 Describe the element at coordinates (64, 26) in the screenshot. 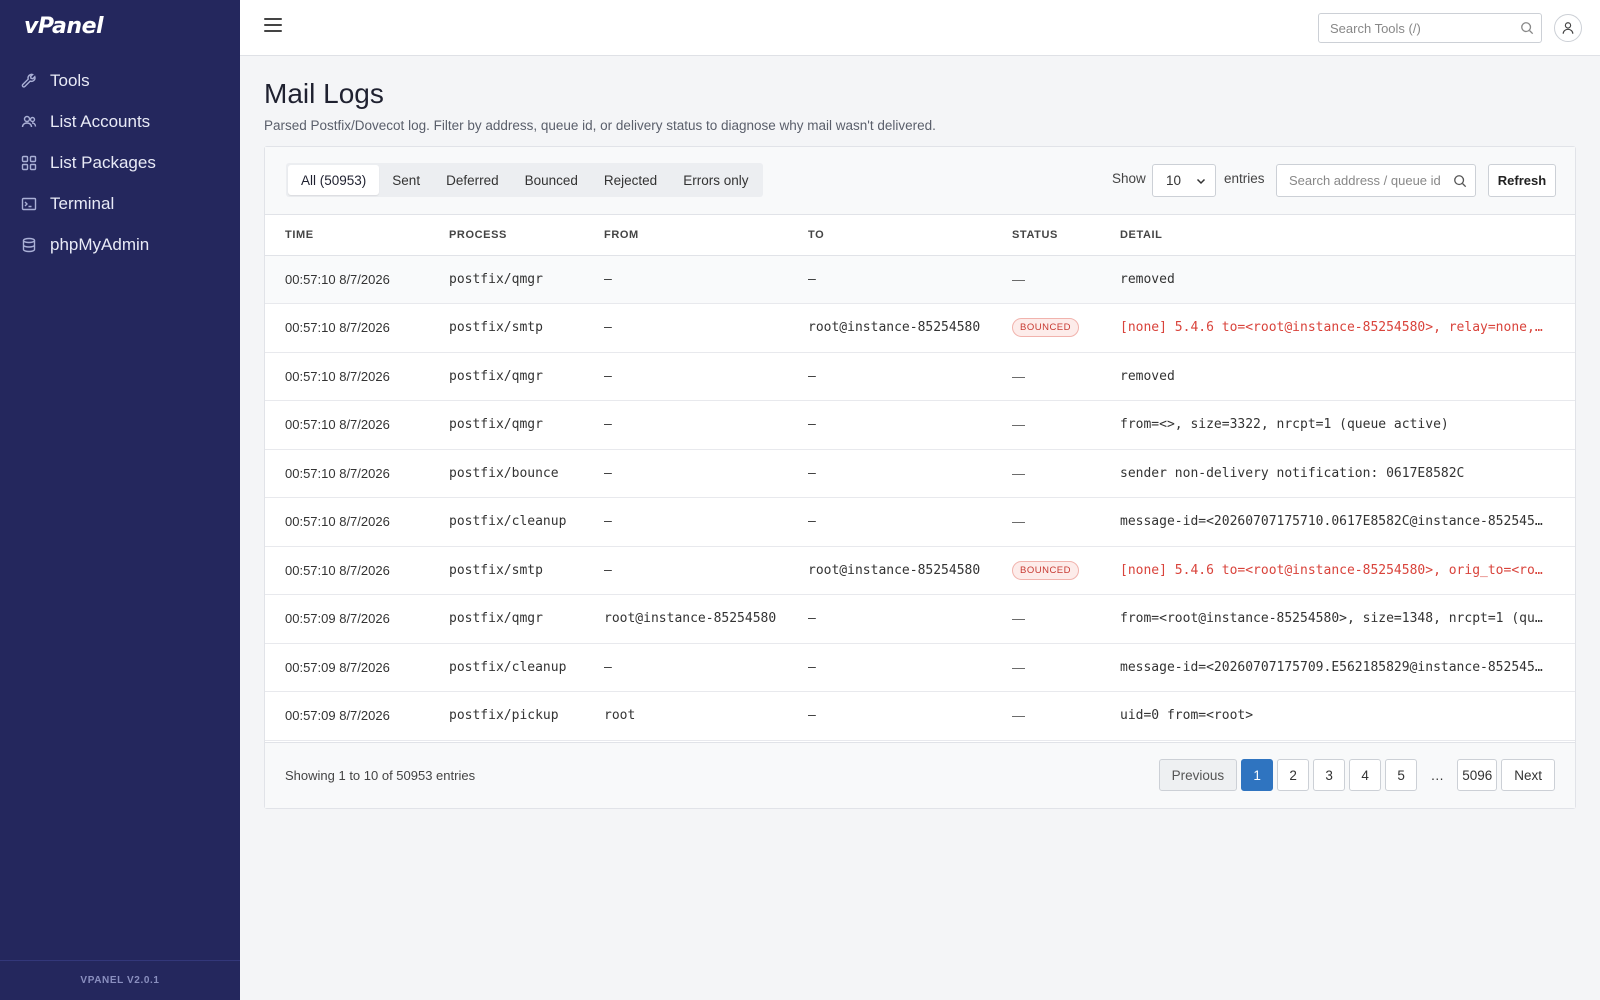

I see `app-logo: vPanel` at that location.